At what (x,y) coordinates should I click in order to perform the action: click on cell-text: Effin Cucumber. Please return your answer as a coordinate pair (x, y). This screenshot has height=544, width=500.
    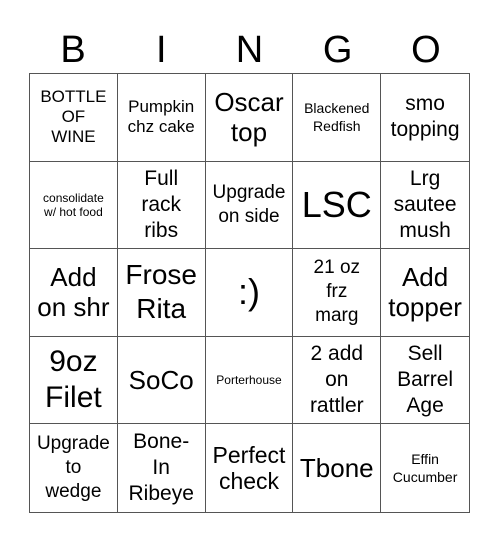
    Looking at the image, I should click on (425, 468).